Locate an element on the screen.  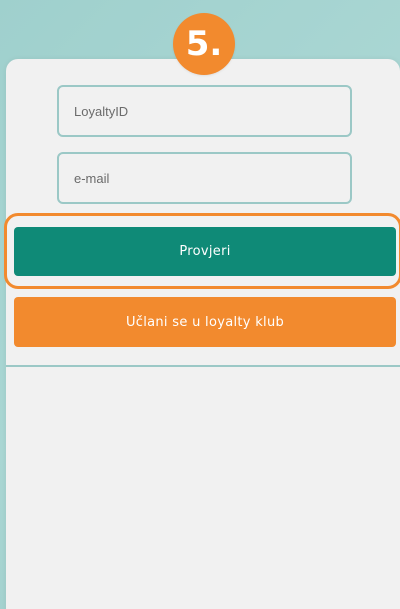
divider is located at coordinates (203, 366).